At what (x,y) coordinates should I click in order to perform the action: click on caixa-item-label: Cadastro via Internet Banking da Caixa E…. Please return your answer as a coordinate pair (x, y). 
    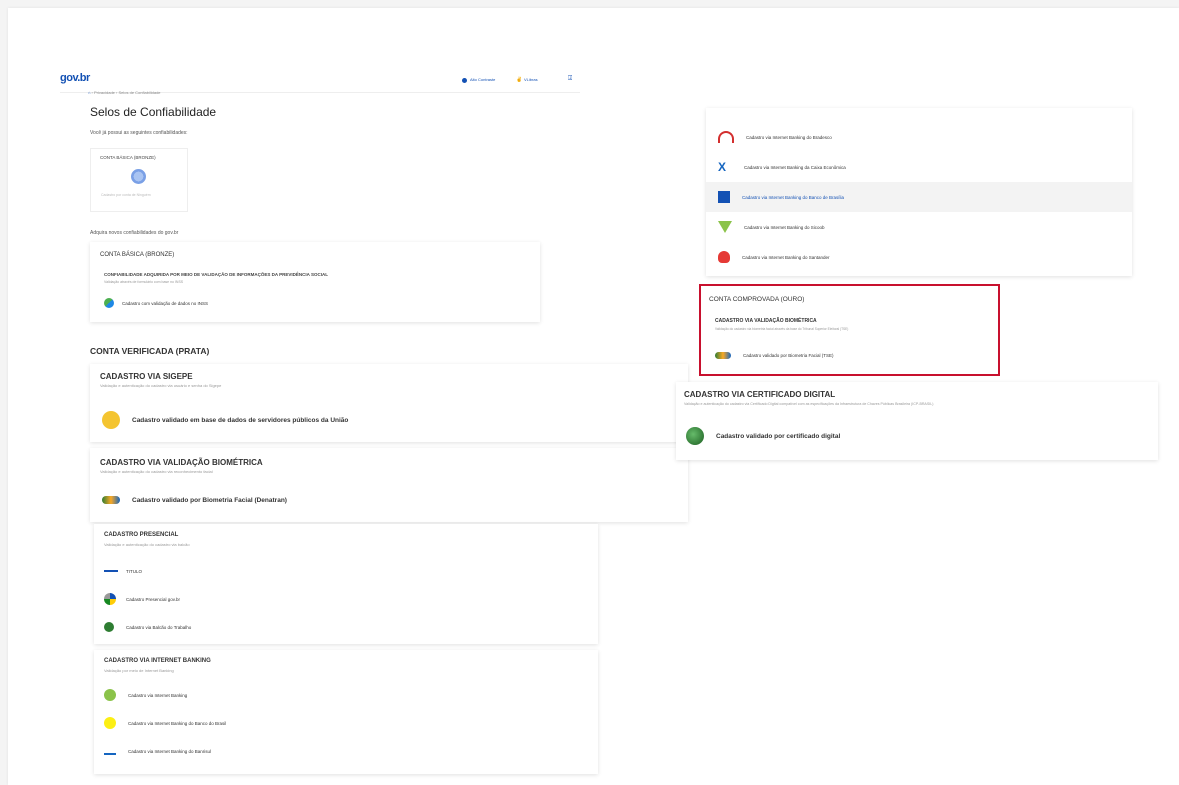
    Looking at the image, I should click on (795, 167).